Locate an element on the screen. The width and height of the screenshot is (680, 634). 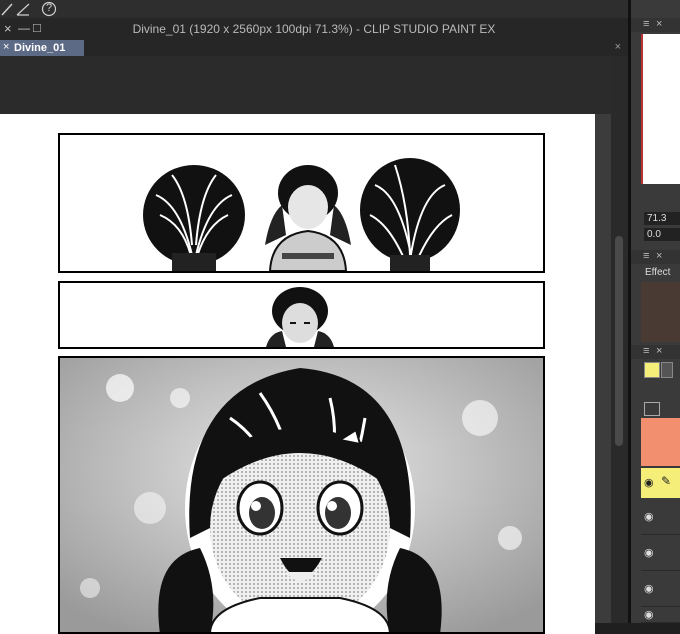
canvas-margin is located at coordinates (314, 85).